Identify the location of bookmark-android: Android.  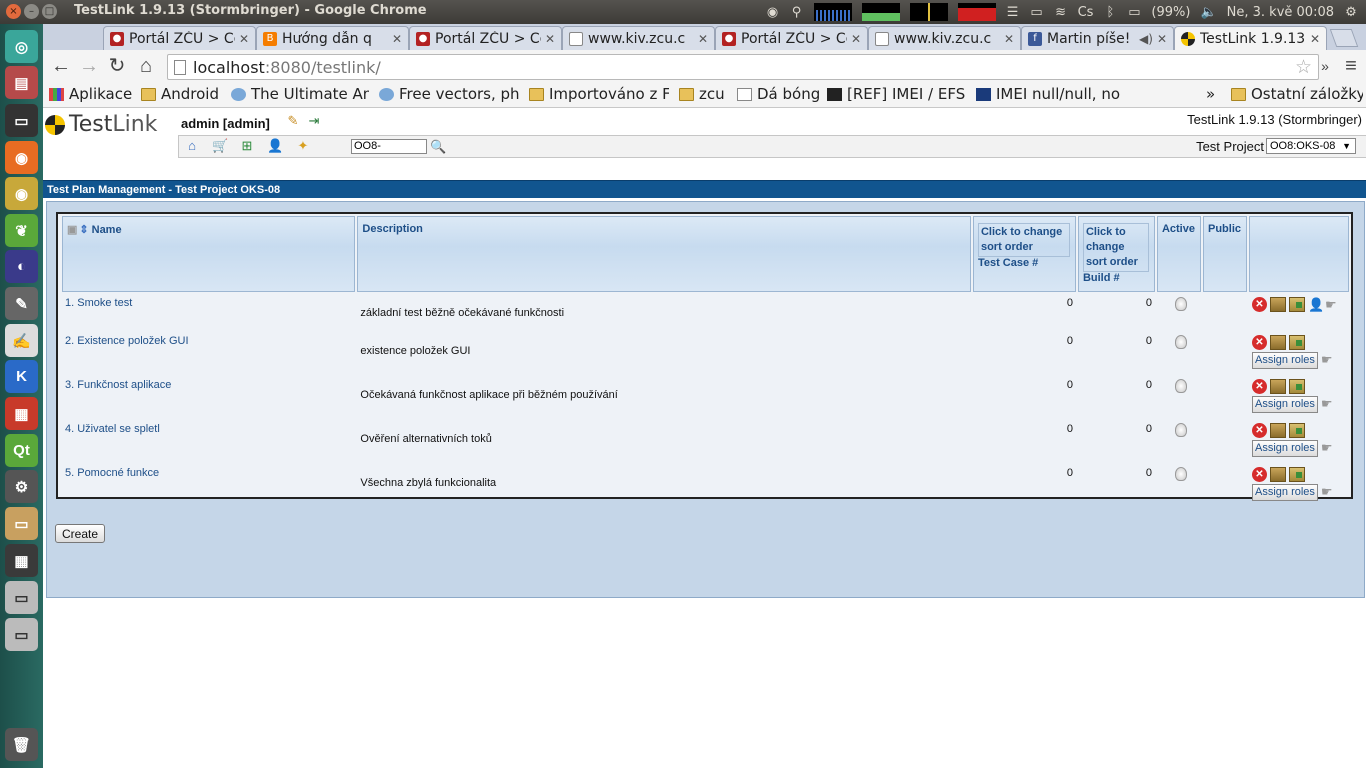
(182, 94).